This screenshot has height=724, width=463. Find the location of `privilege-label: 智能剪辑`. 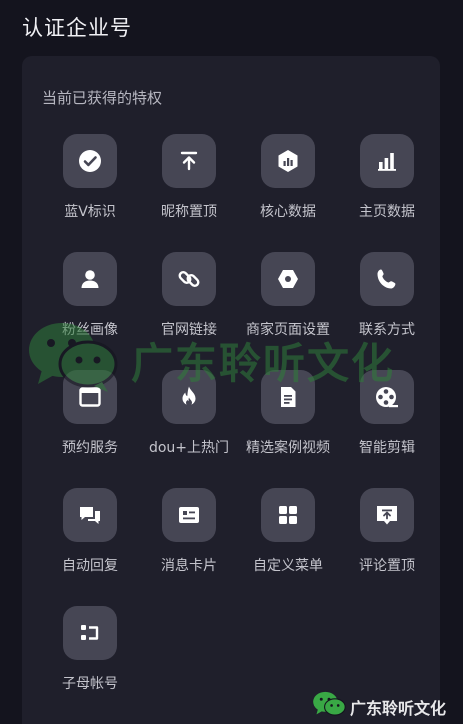

privilege-label: 智能剪辑 is located at coordinates (387, 448).